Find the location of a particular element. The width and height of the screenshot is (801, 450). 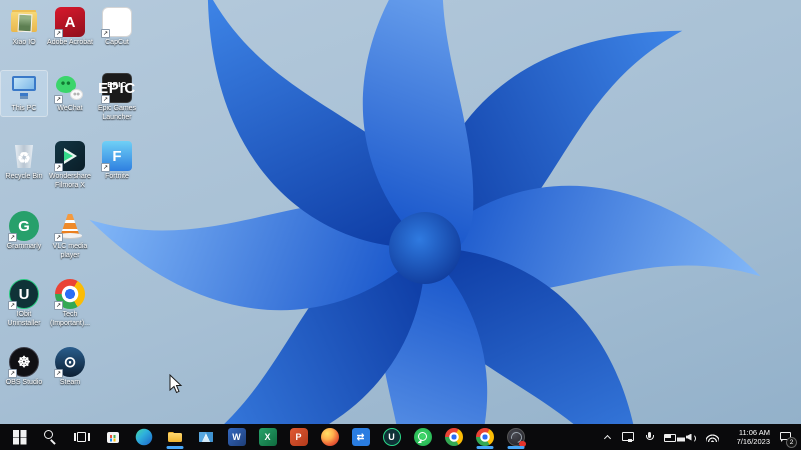

desktop-icon-fortnite: Fortnite is located at coordinates (117, 161).